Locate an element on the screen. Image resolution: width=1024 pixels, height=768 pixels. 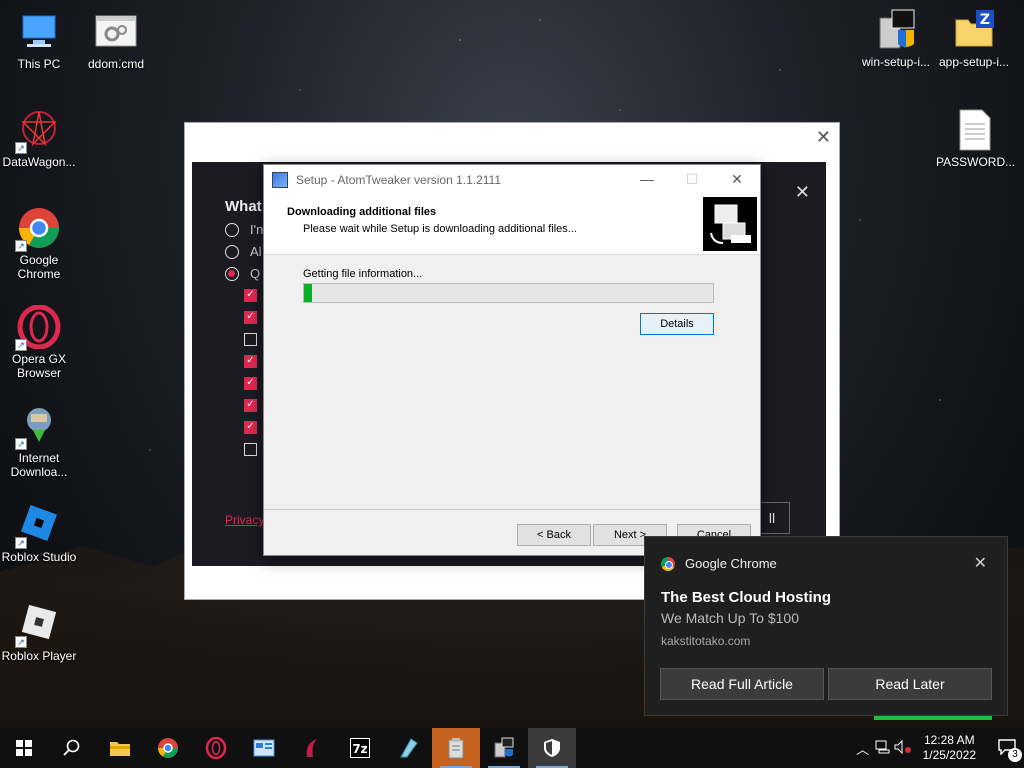
control-panel-icon is located at coordinates (264, 748).